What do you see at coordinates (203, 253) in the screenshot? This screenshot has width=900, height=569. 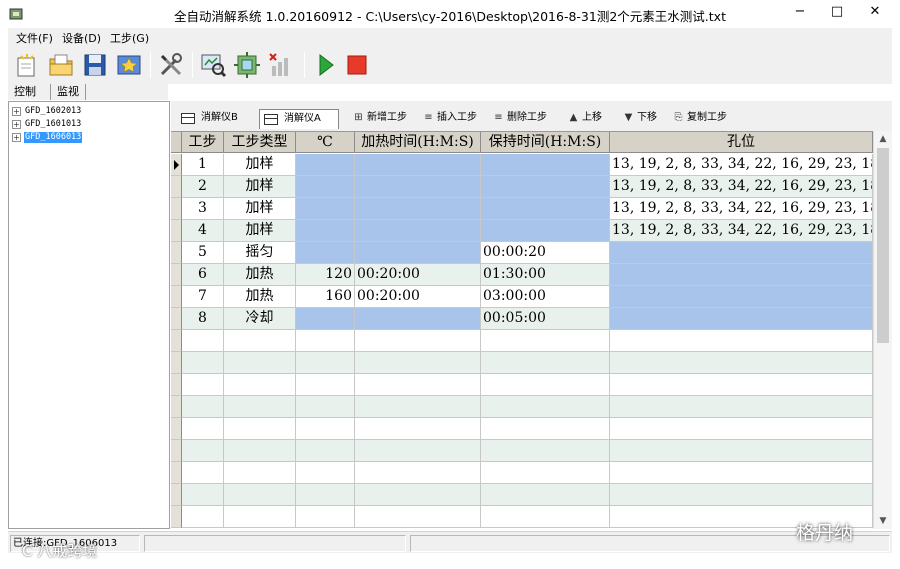 I see `step-cell: 5` at bounding box center [203, 253].